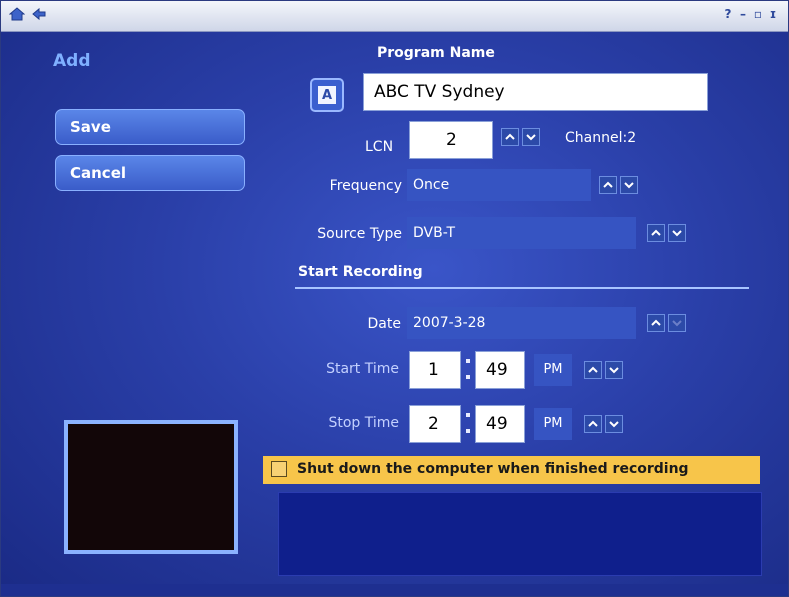 Image resolution: width=789 pixels, height=597 pixels. Describe the element at coordinates (435, 424) in the screenshot. I see `stop-hour-input: 2` at that location.